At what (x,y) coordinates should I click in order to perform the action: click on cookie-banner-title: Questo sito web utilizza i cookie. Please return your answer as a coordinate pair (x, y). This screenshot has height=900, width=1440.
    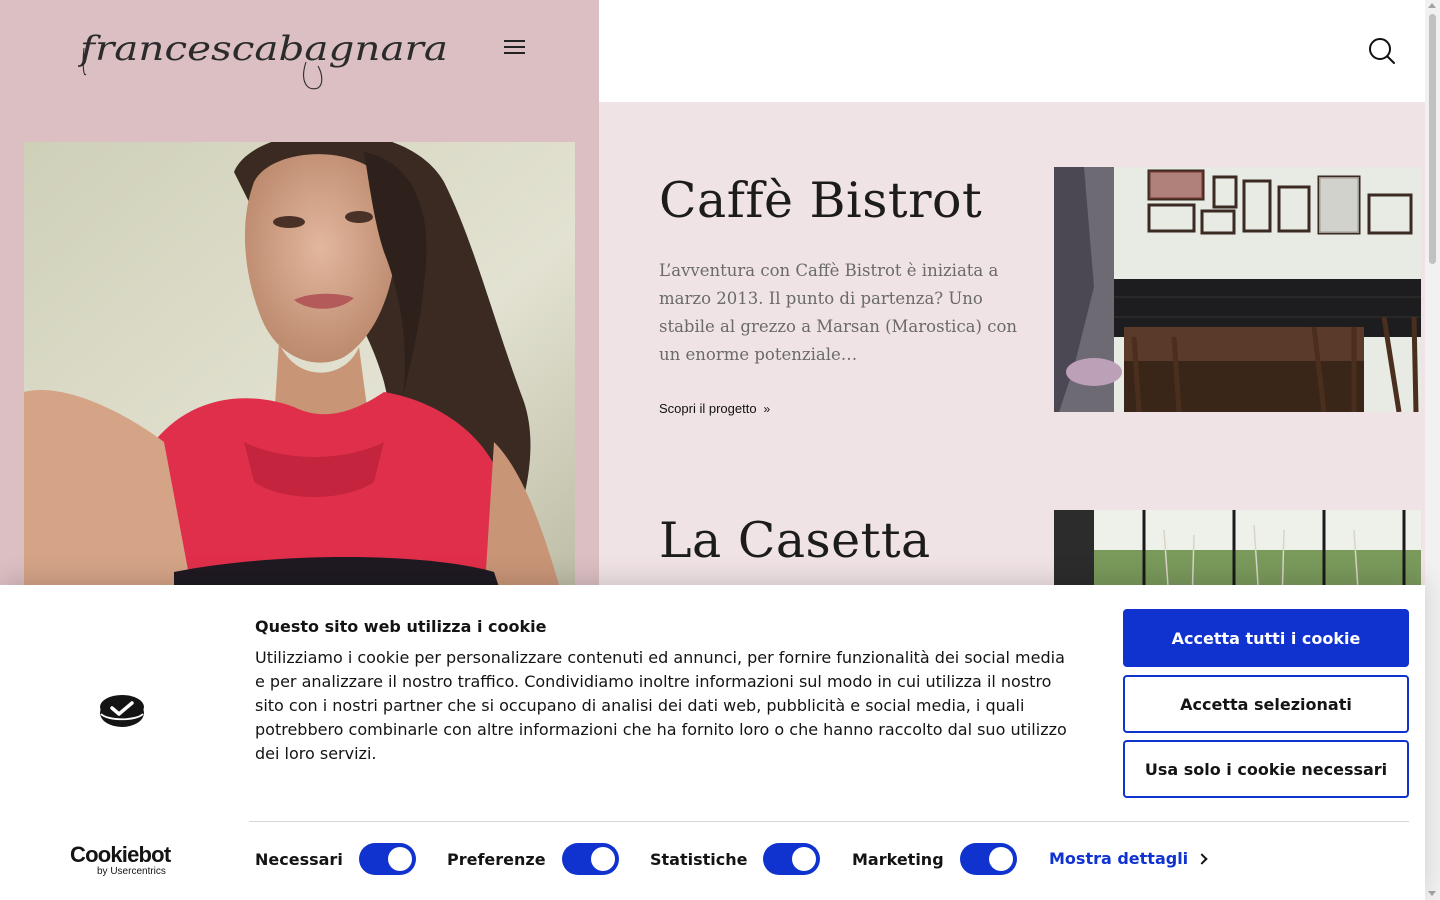
    Looking at the image, I should click on (401, 626).